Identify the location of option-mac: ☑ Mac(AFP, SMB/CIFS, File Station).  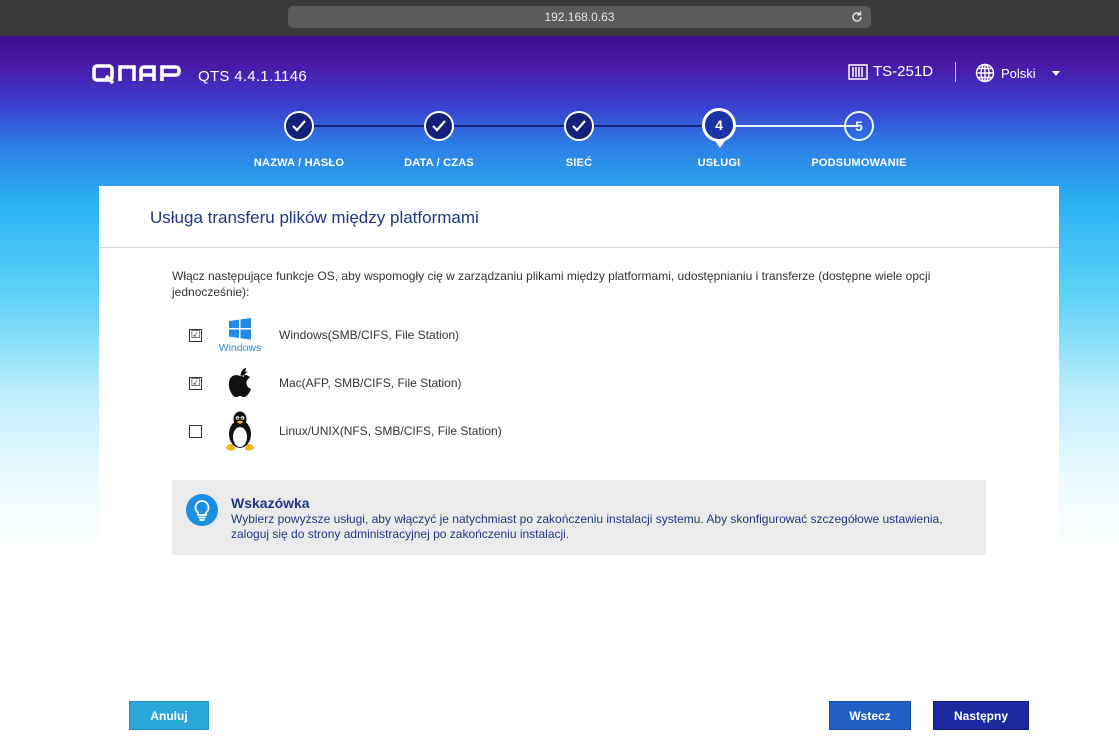
(325, 383).